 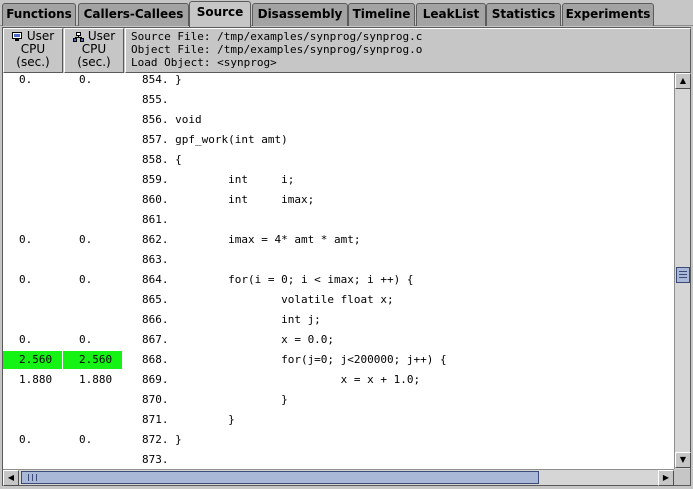 I want to click on tab-callers-callees: Callers-Callees, so click(x=133, y=14).